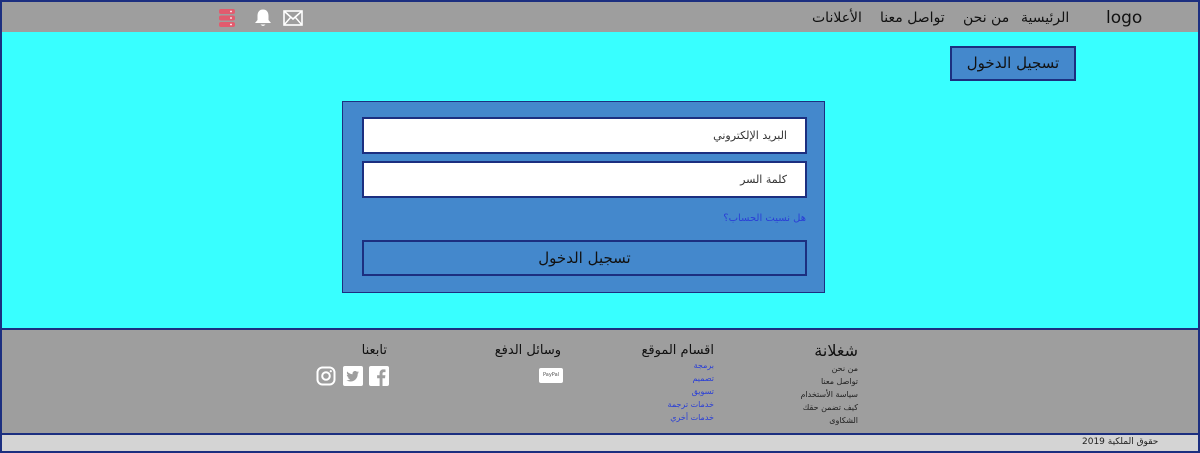  Describe the element at coordinates (584, 135) in the screenshot. I see `email-field: البريد الإلكتروني` at that location.